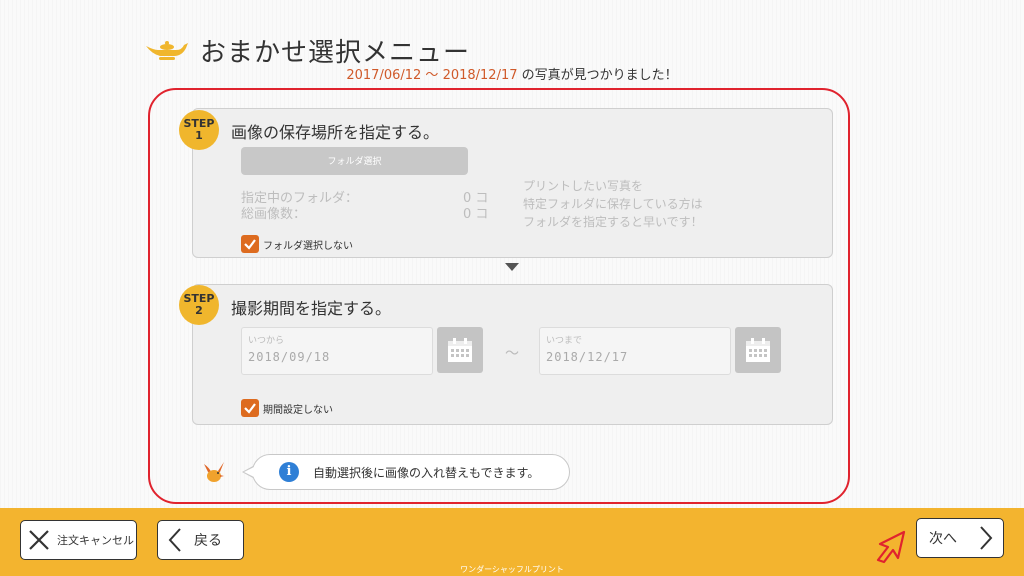 The width and height of the screenshot is (1024, 576). Describe the element at coordinates (476, 198) in the screenshot. I see `selected-folder-value: 0 コ` at that location.